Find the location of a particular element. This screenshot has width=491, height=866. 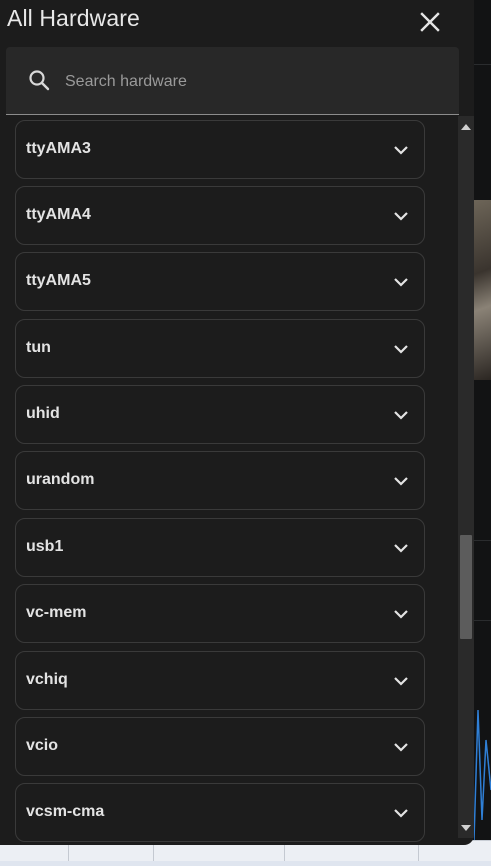

hardware-item-vcio: vcio is located at coordinates (220, 746).